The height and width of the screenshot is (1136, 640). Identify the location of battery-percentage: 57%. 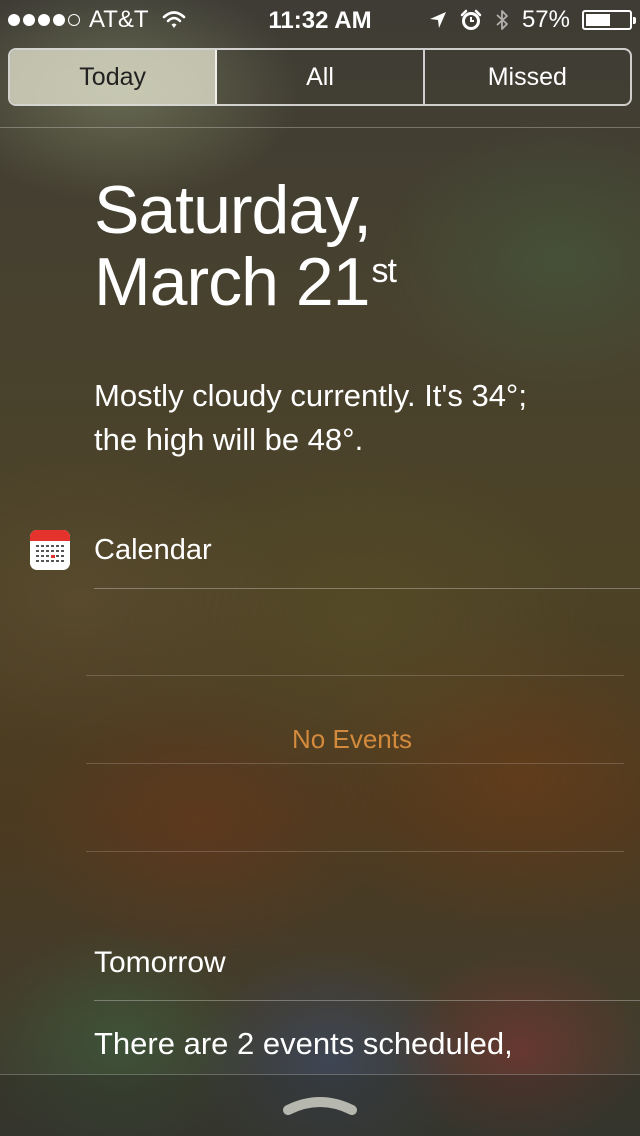
(545, 19).